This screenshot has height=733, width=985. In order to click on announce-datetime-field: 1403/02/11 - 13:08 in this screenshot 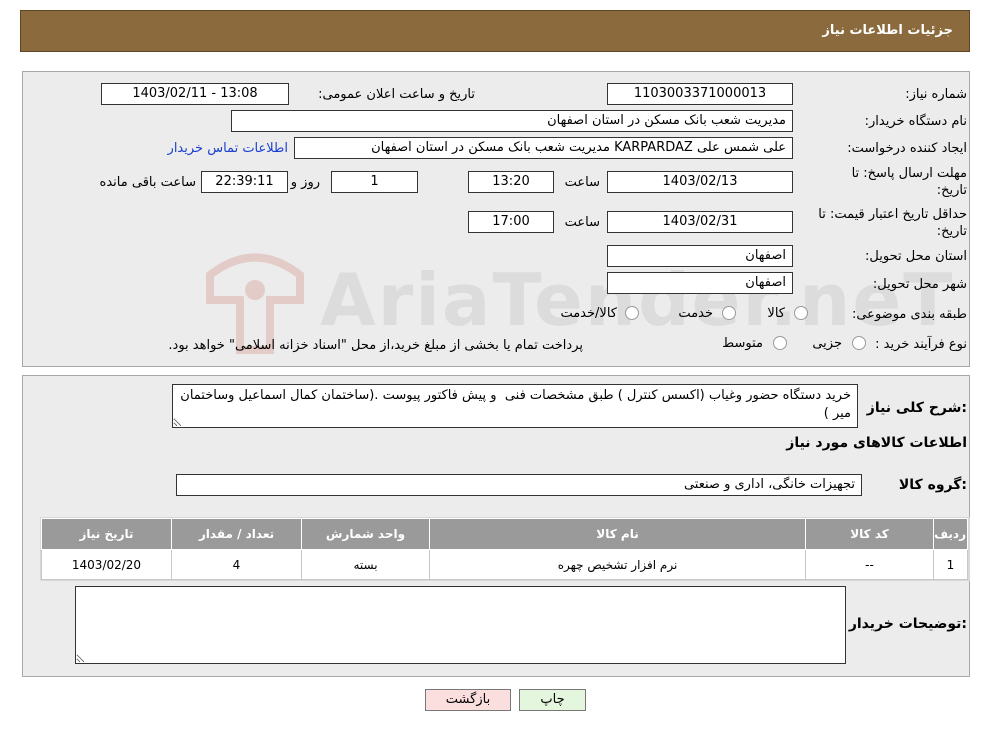, I will do `click(195, 94)`.